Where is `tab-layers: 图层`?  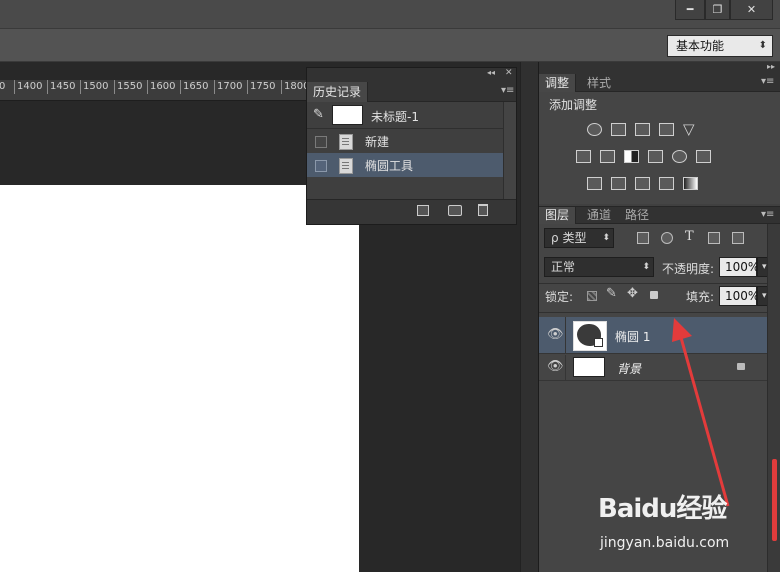
tab-layers: 图层 is located at coordinates (558, 215).